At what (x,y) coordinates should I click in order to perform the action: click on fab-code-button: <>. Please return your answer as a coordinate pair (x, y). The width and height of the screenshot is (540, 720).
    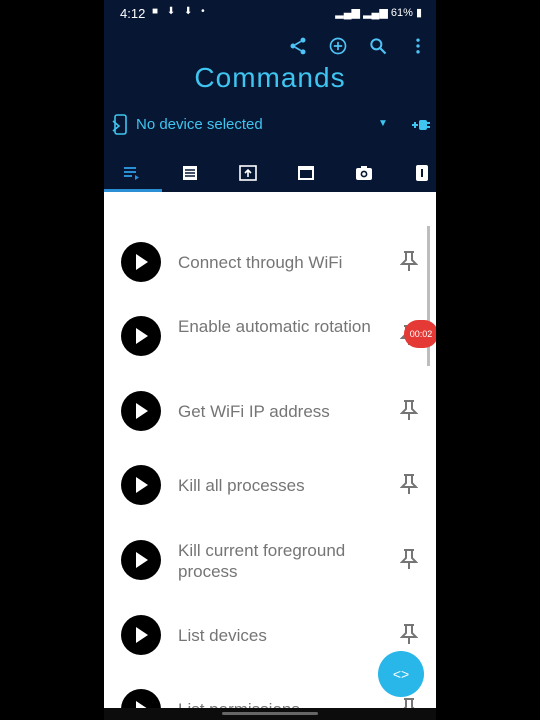
    Looking at the image, I should click on (401, 674).